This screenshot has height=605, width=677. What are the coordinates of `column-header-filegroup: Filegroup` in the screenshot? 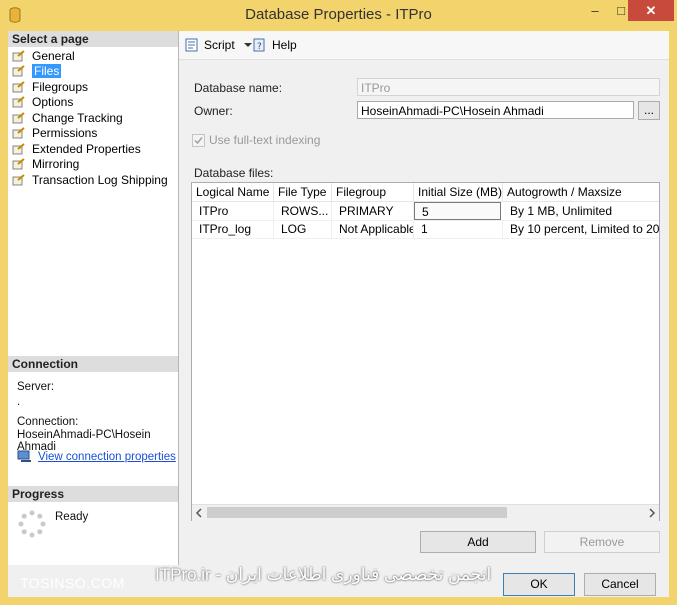 It's located at (373, 192).